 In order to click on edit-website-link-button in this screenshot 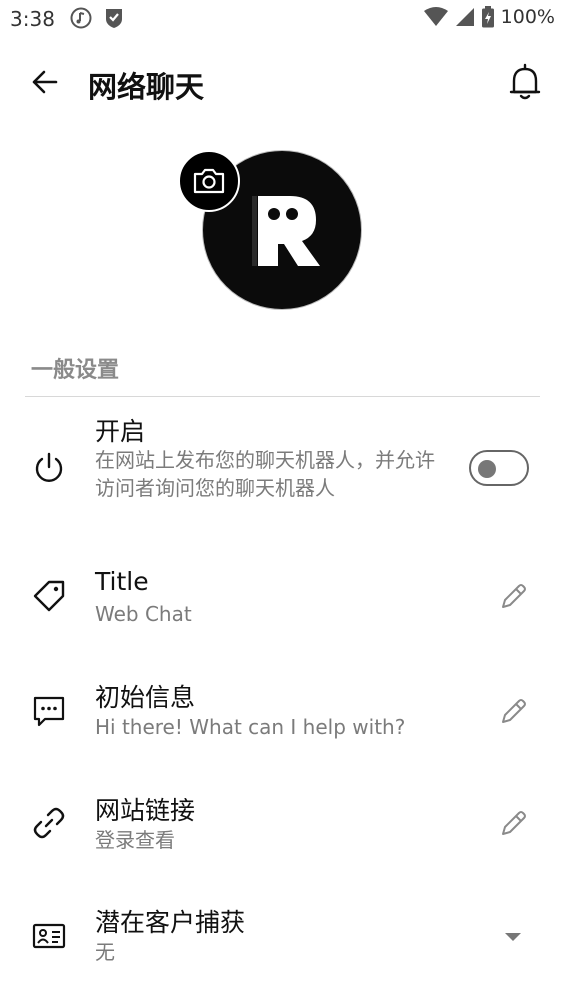, I will do `click(513, 824)`.